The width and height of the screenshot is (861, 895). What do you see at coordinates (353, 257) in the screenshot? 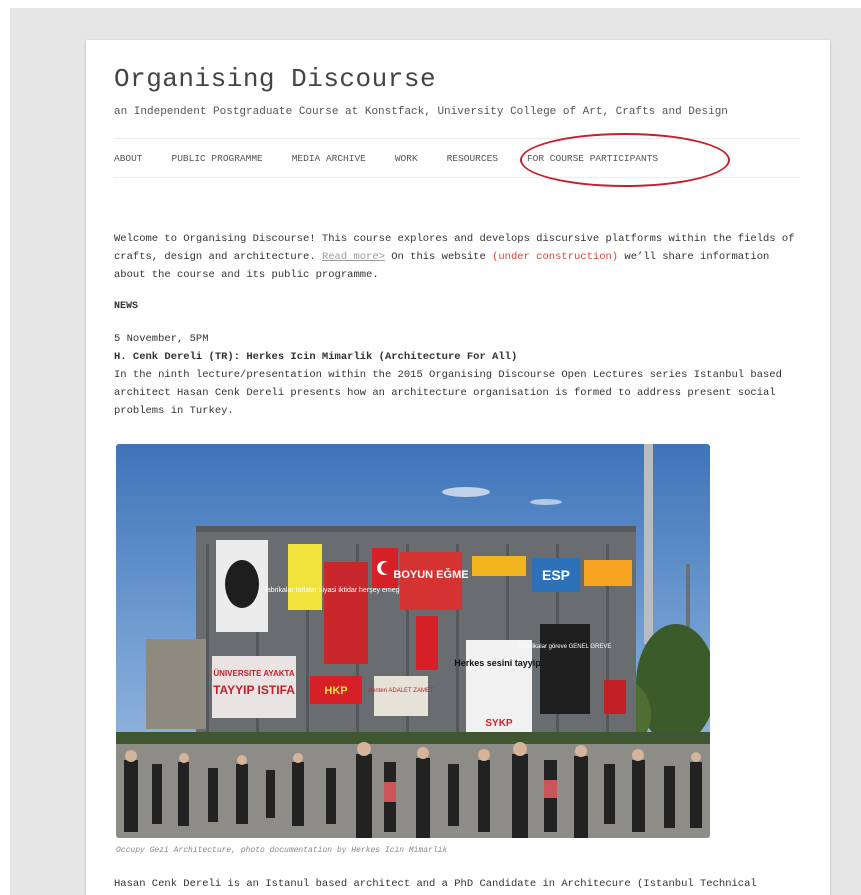
I see `read-more-link: Read more>` at bounding box center [353, 257].